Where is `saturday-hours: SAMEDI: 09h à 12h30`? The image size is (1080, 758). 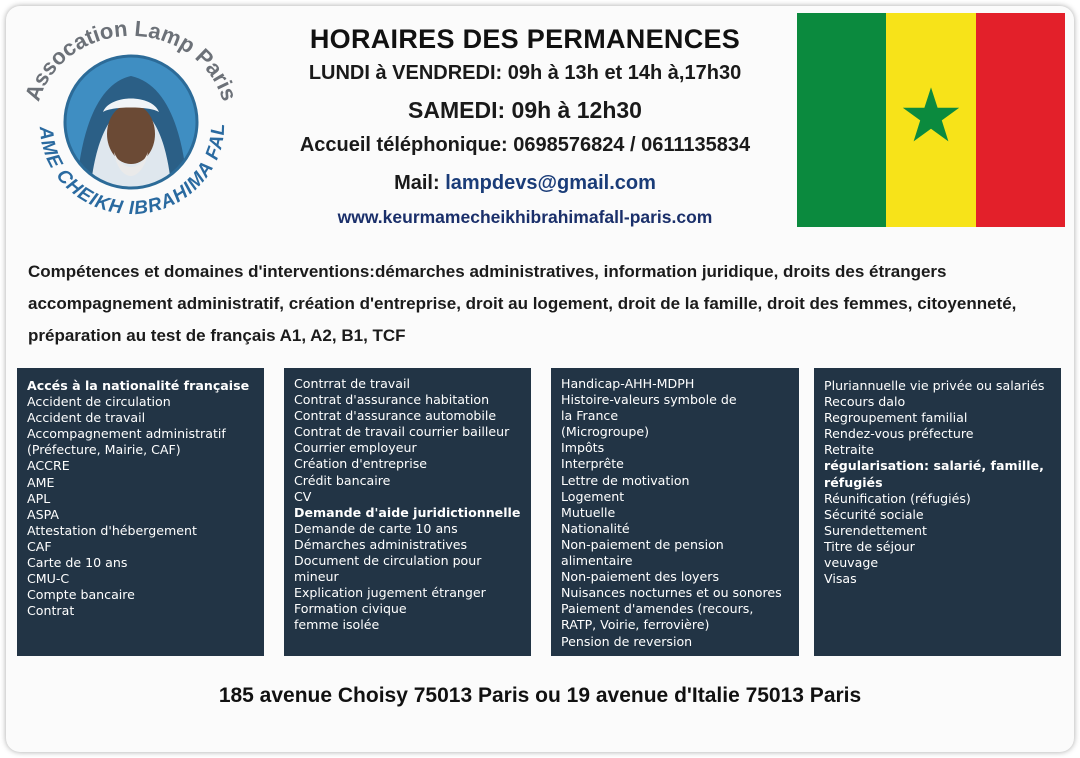
saturday-hours: SAMEDI: 09h à 12h30 is located at coordinates (525, 110).